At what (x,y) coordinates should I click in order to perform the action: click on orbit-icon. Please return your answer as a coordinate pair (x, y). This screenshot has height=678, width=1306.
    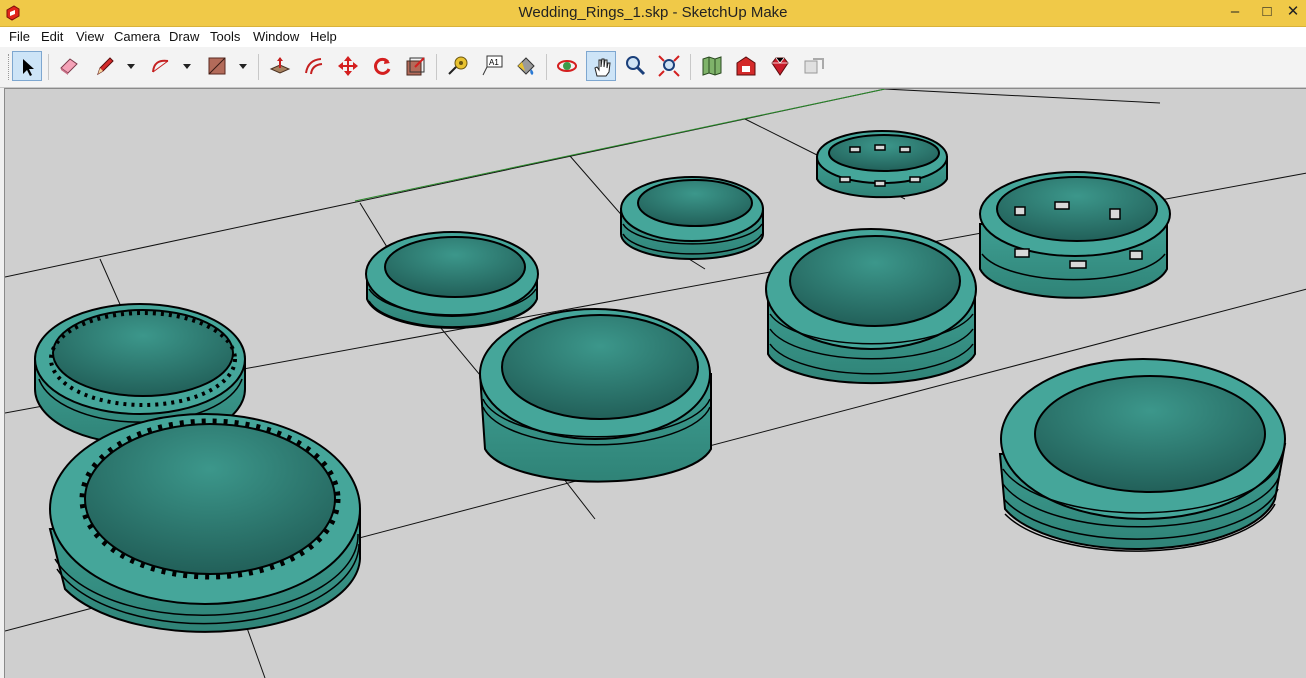
    Looking at the image, I should click on (567, 66).